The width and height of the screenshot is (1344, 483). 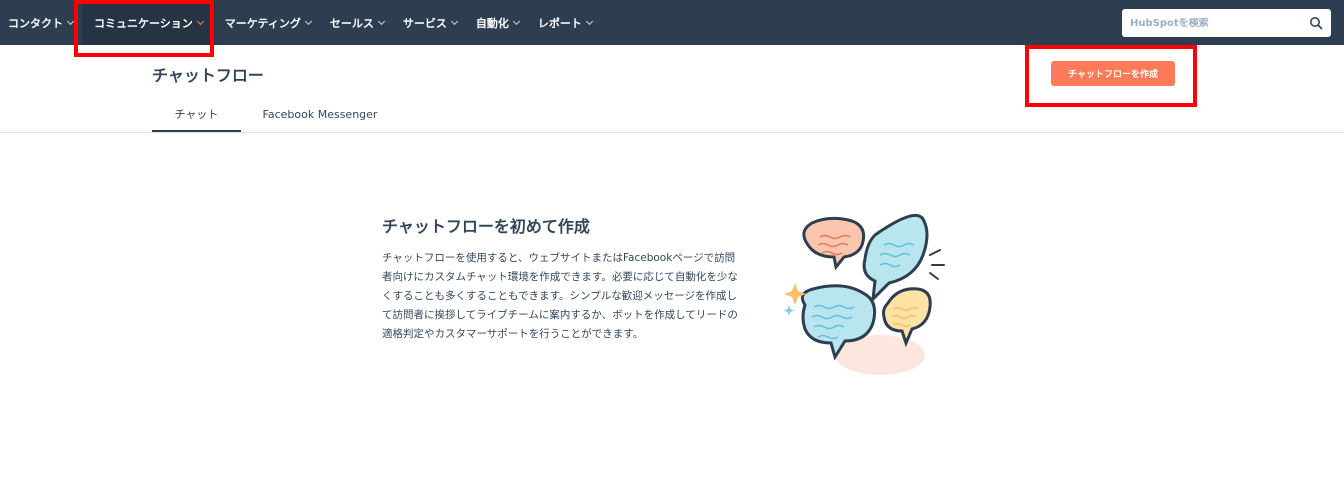 What do you see at coordinates (1316, 23) in the screenshot?
I see `search-icon` at bounding box center [1316, 23].